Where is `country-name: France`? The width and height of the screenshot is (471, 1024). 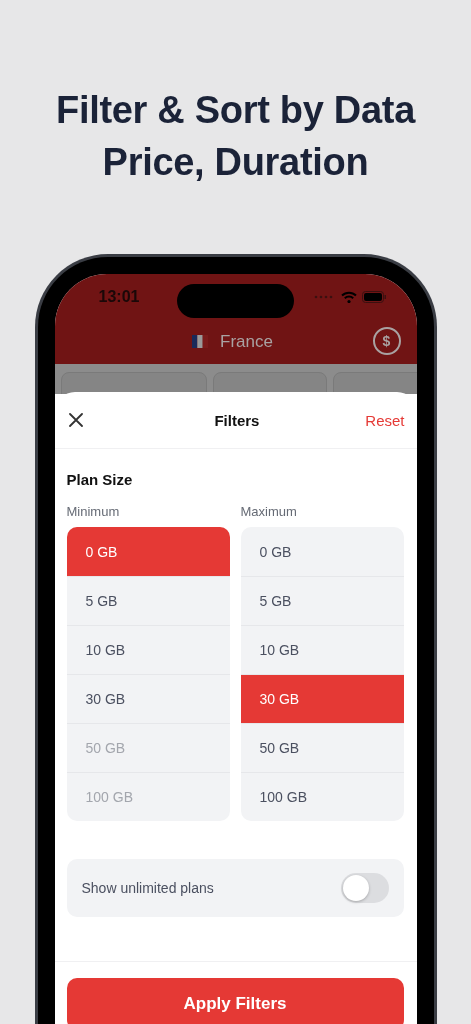
country-name: France is located at coordinates (246, 341).